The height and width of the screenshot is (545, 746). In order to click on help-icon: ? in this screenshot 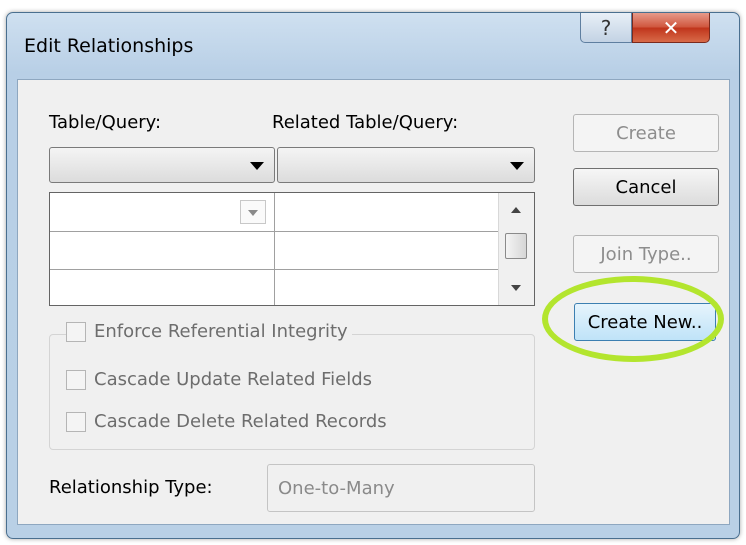, I will do `click(606, 27)`.